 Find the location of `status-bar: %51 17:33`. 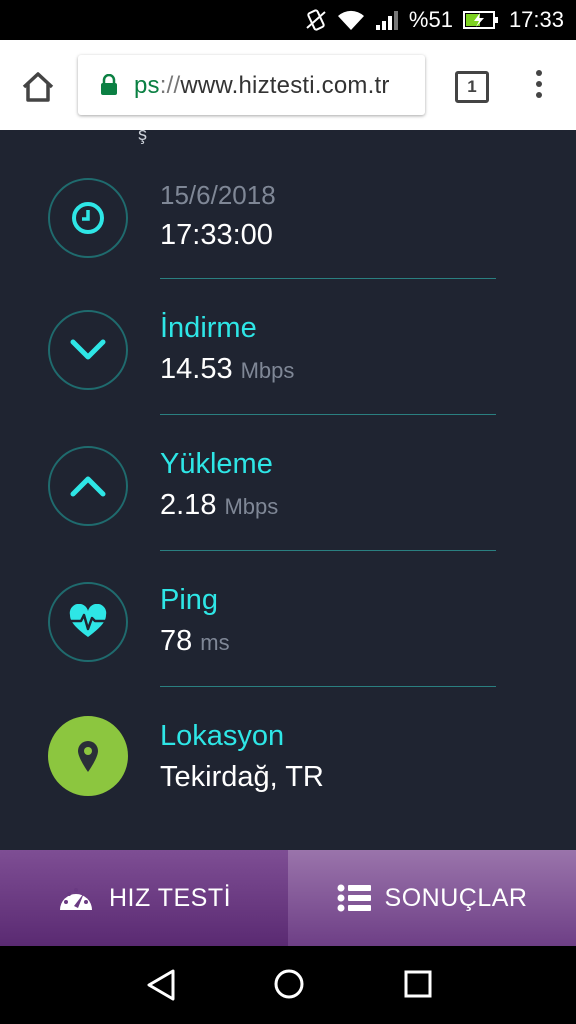

status-bar: %51 17:33 is located at coordinates (288, 20).